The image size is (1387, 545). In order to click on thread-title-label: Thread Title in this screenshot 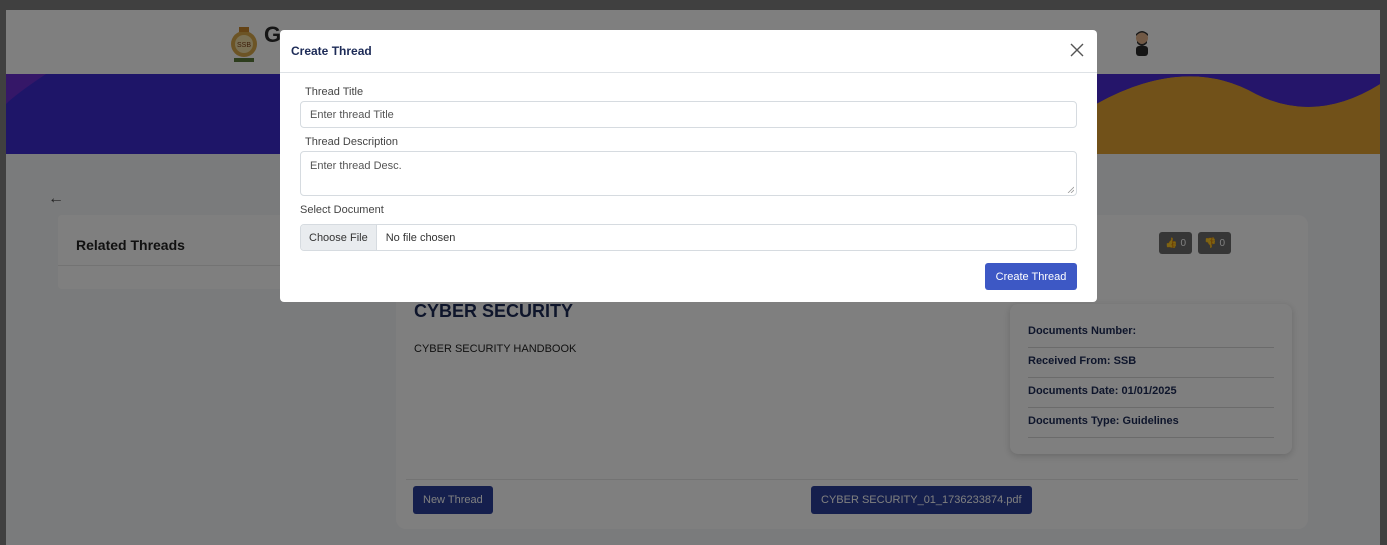, I will do `click(334, 92)`.